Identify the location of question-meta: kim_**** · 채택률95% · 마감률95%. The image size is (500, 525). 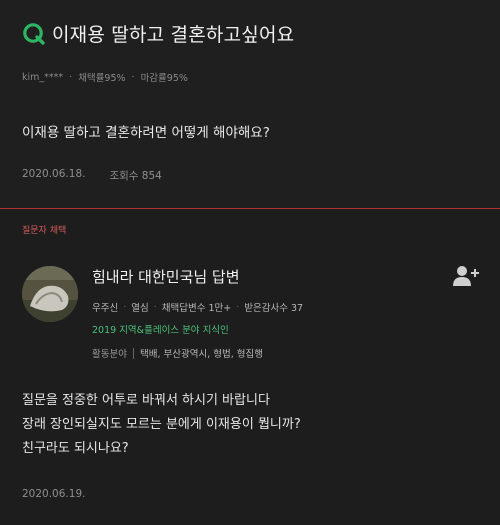
(105, 77).